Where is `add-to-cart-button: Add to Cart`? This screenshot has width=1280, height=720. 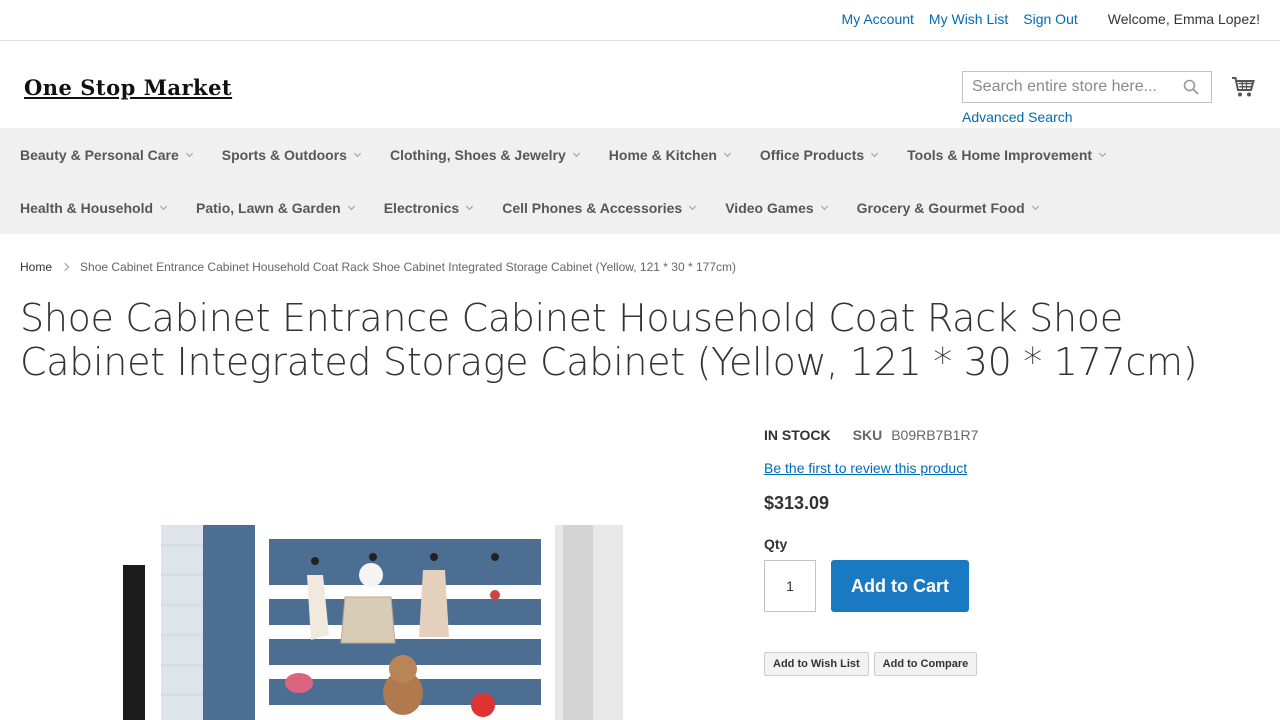
add-to-cart-button: Add to Cart is located at coordinates (900, 586).